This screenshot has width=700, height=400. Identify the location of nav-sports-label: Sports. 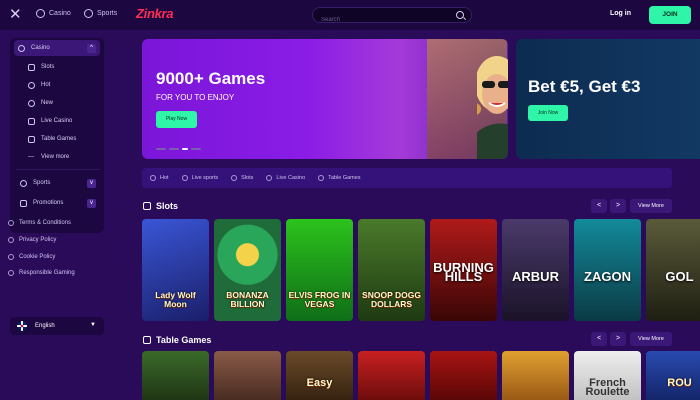
(107, 13).